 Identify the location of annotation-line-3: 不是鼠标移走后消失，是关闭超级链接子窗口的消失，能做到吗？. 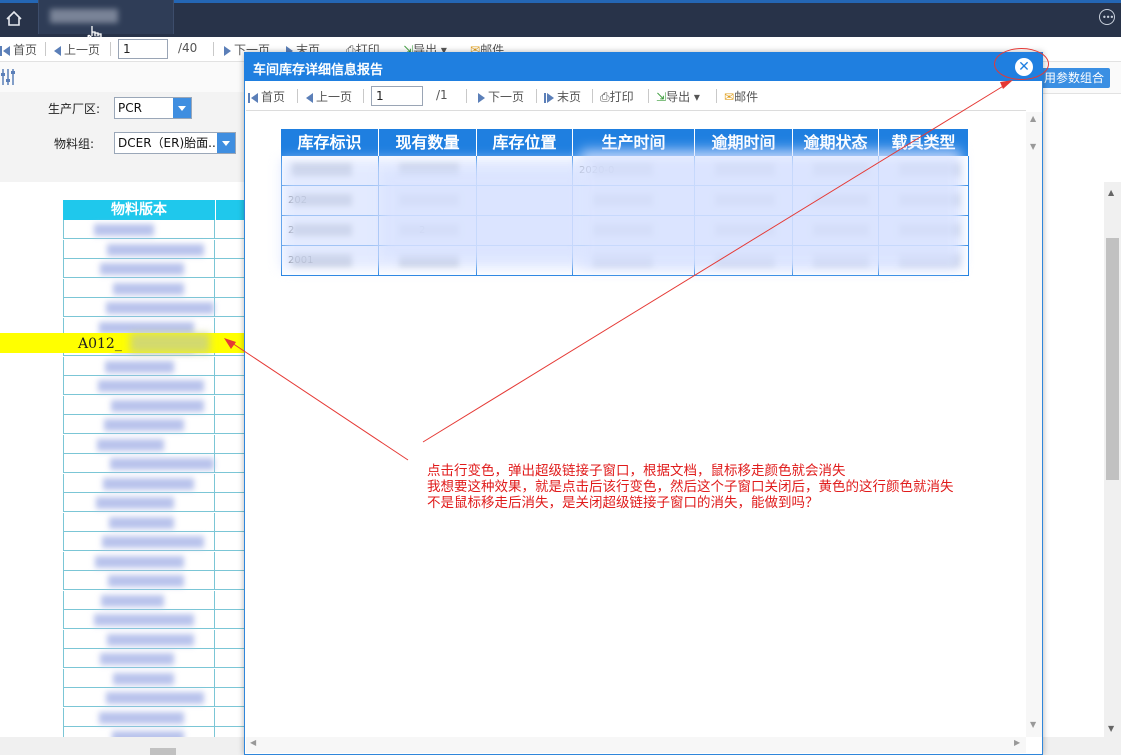
(623, 503).